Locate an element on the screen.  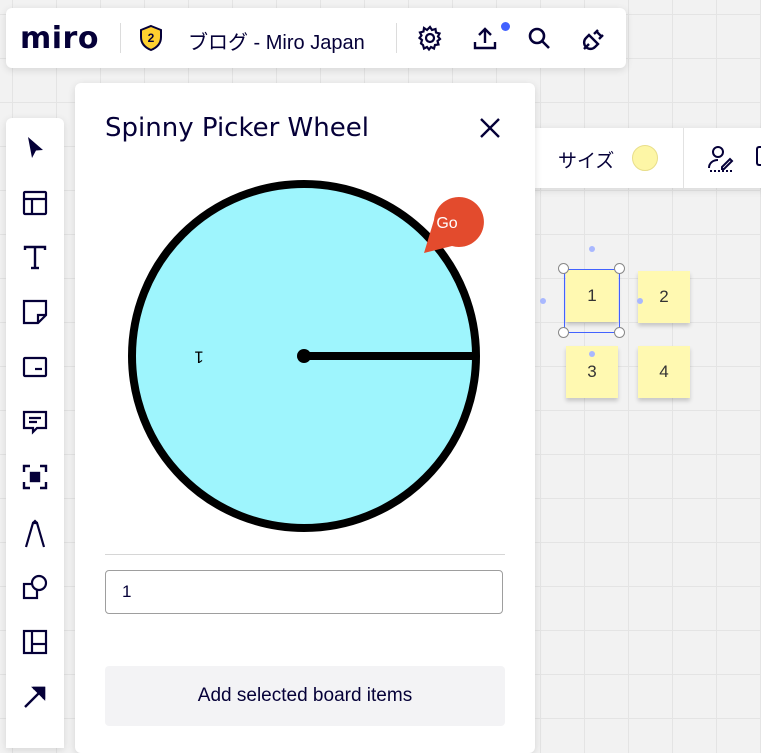
left-toolbar is located at coordinates (35, 433).